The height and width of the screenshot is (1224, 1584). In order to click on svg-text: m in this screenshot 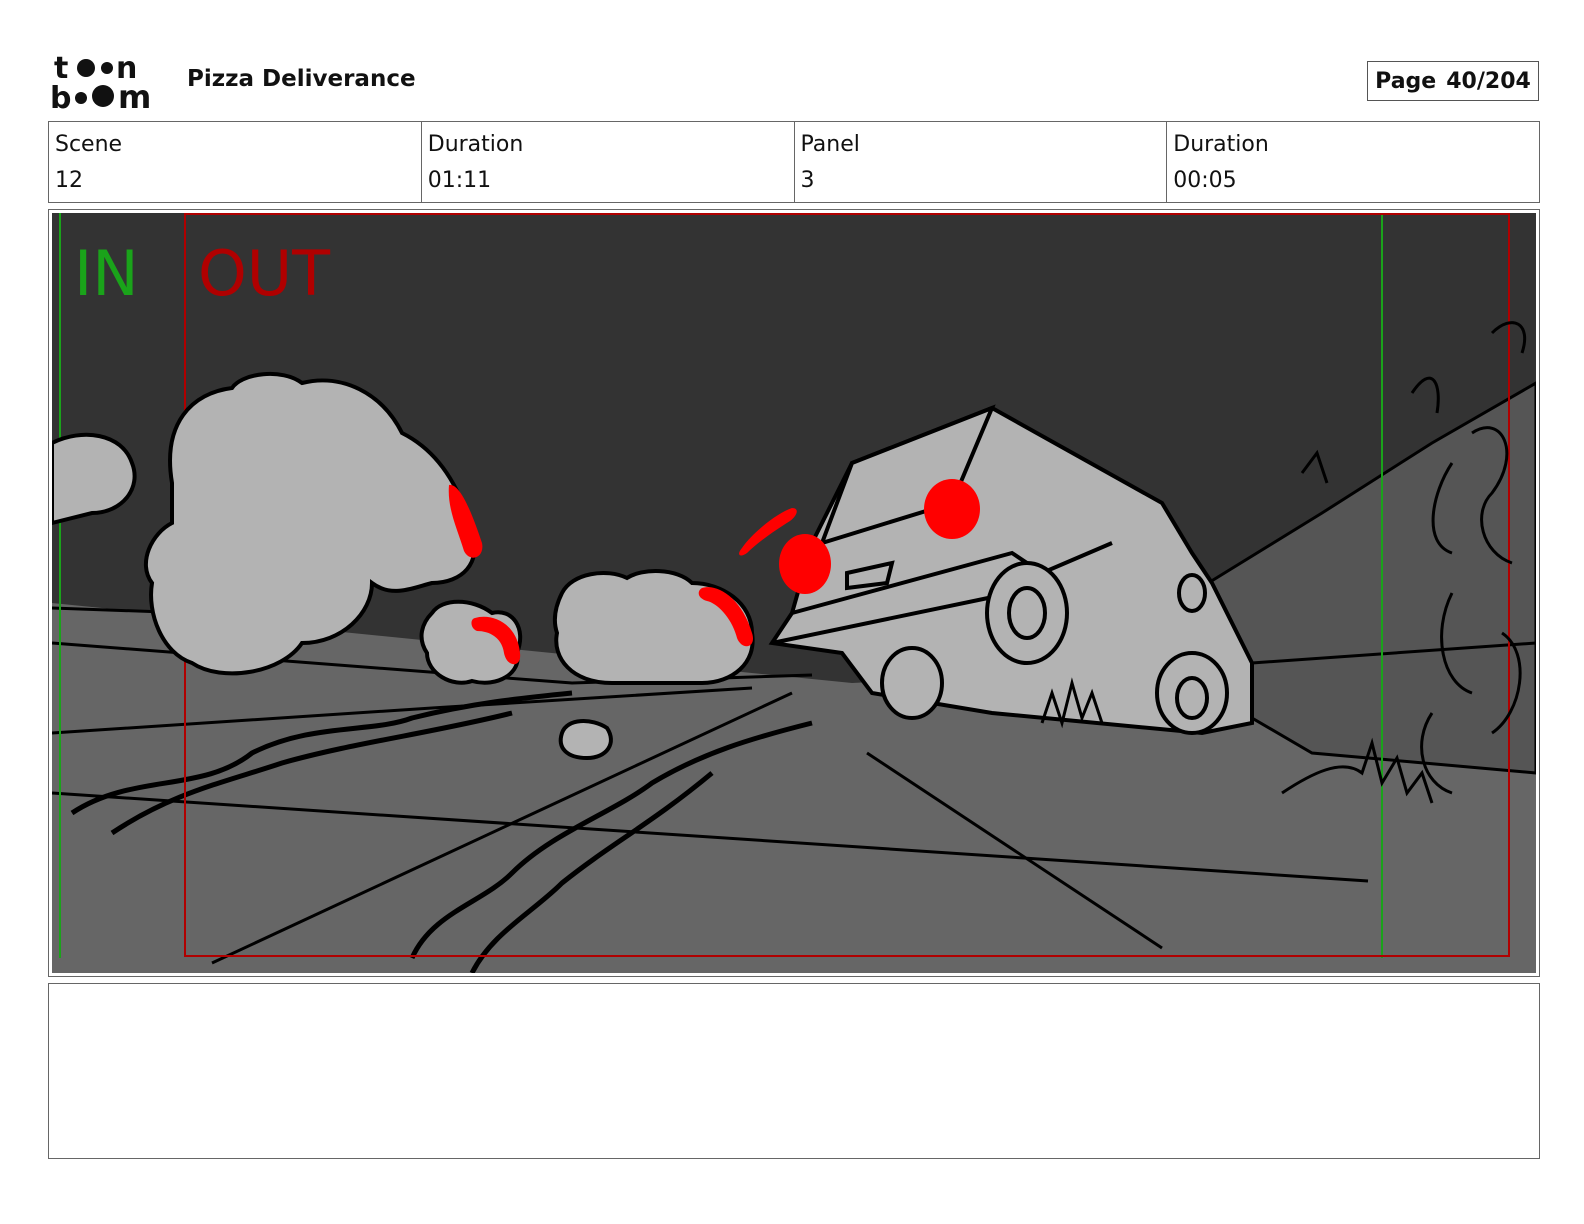, I will do `click(134, 95)`.